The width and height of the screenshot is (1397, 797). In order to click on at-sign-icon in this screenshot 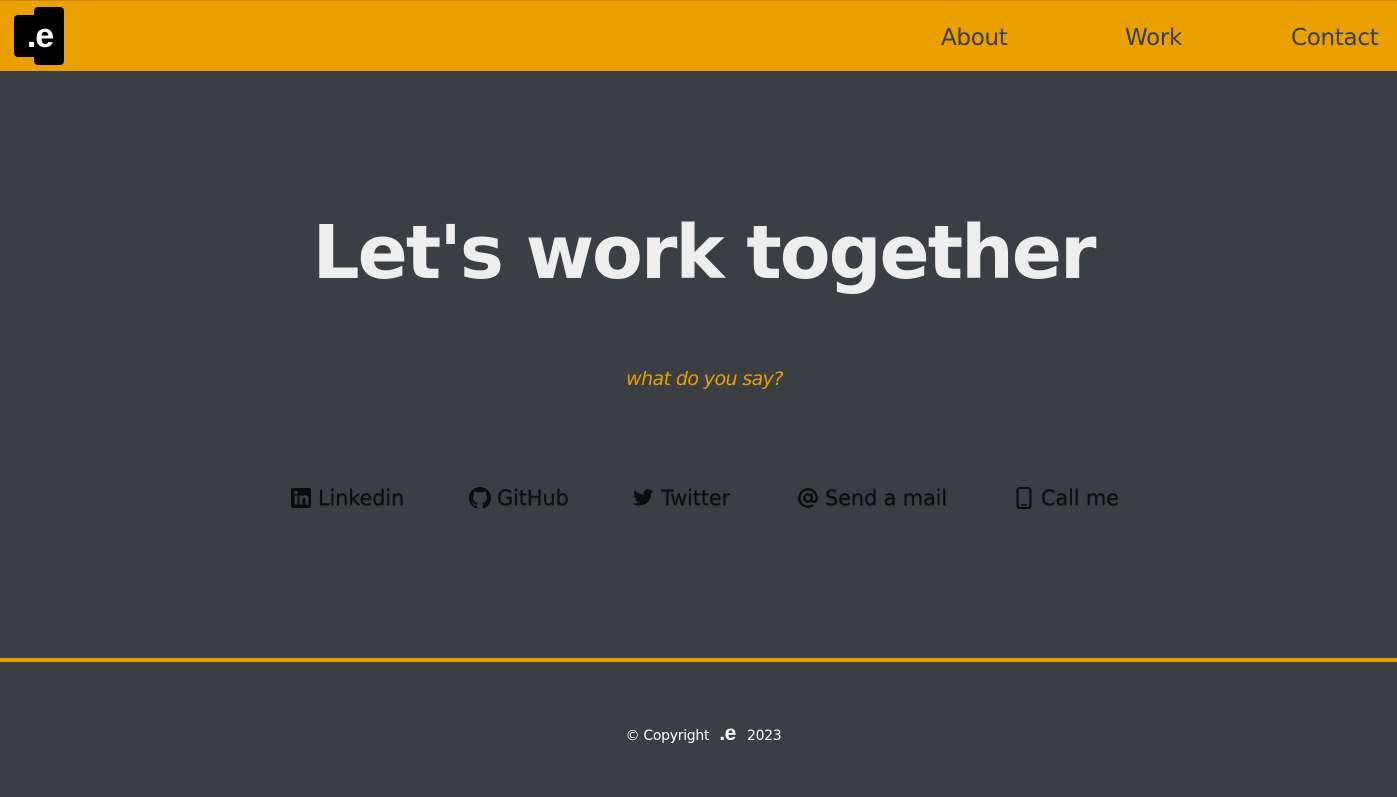, I will do `click(808, 498)`.